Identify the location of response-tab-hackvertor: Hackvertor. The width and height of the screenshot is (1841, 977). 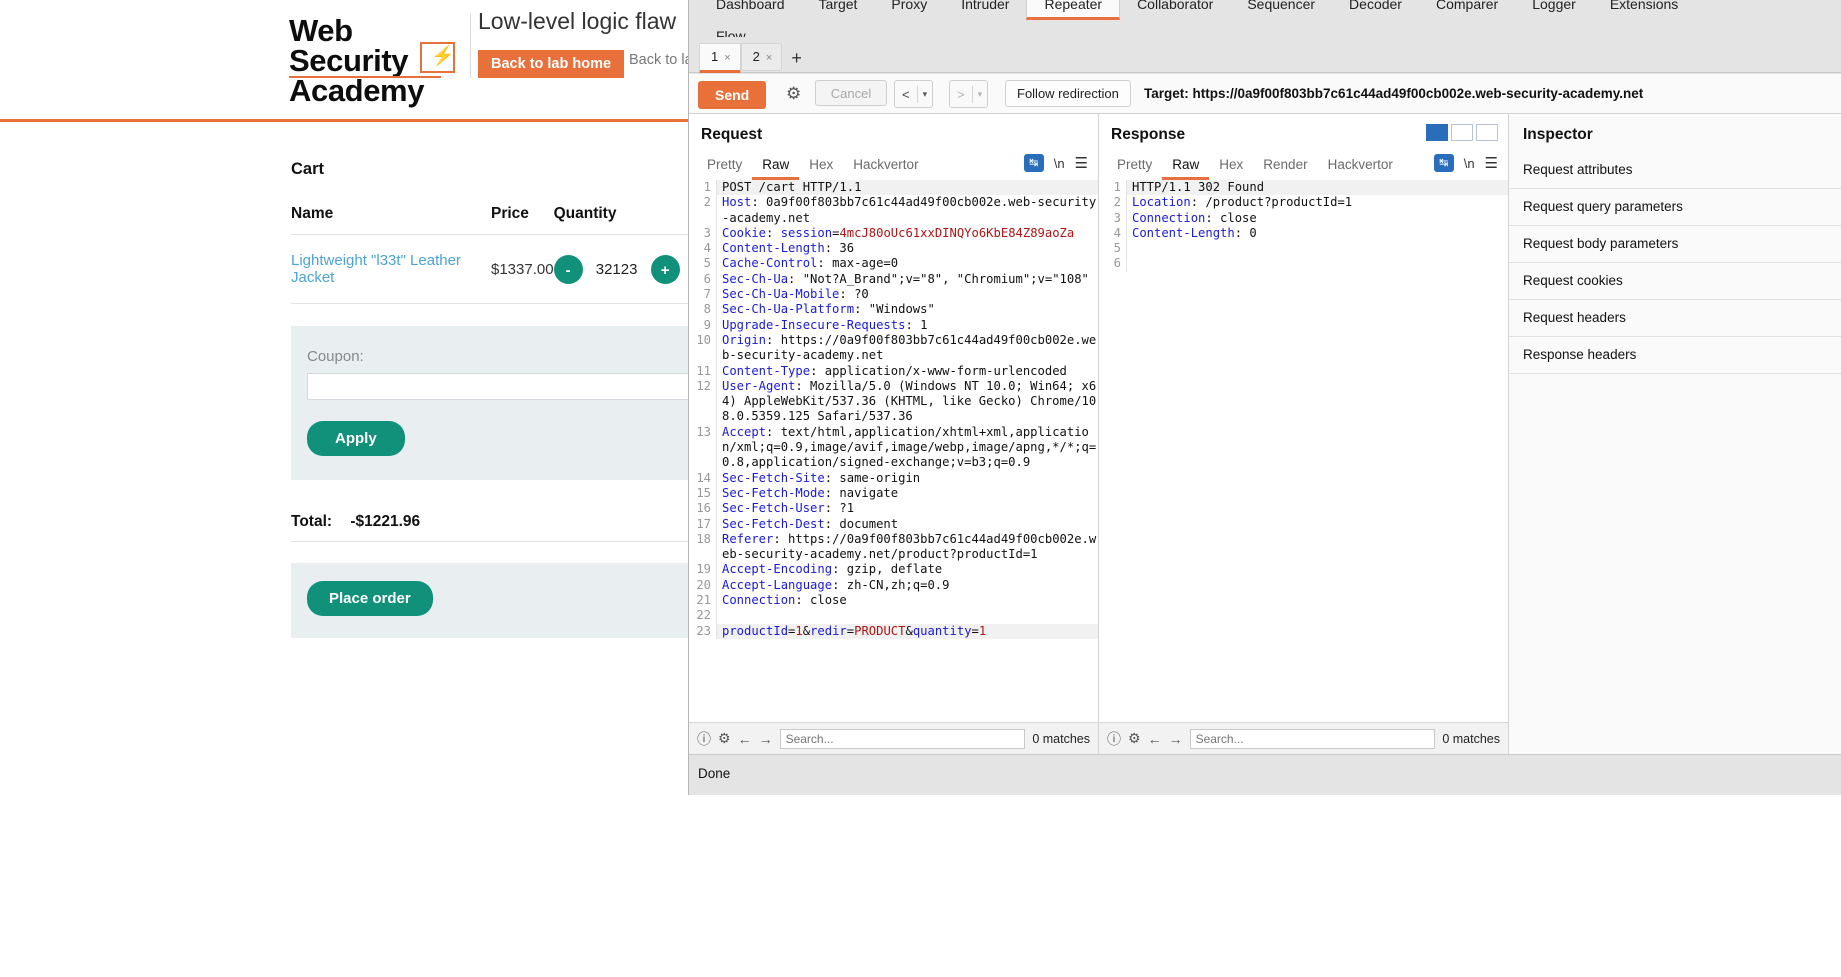
(1360, 165).